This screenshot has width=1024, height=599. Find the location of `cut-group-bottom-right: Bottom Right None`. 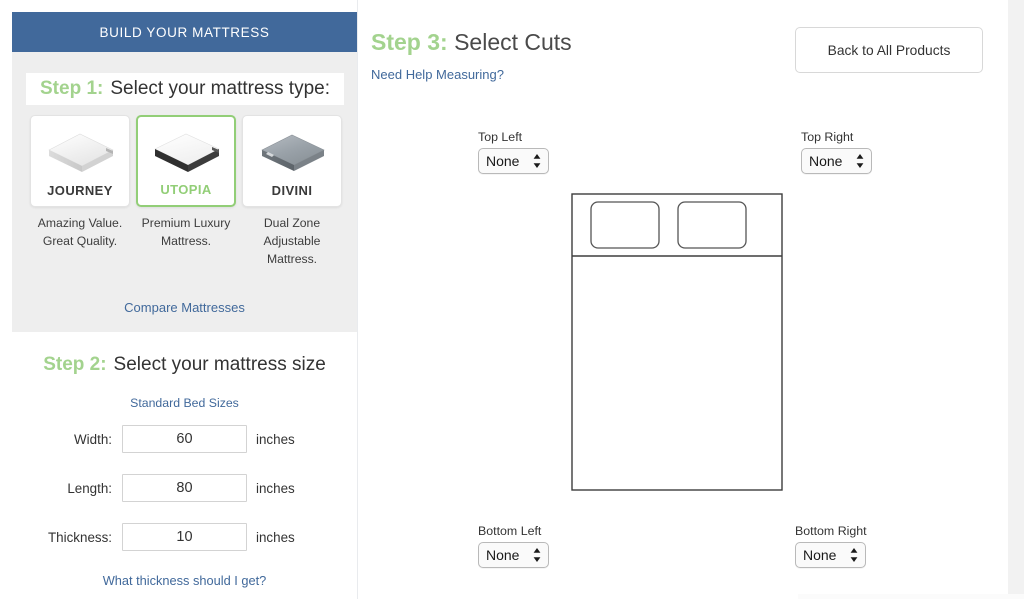

cut-group-bottom-right: Bottom Right None is located at coordinates (831, 548).